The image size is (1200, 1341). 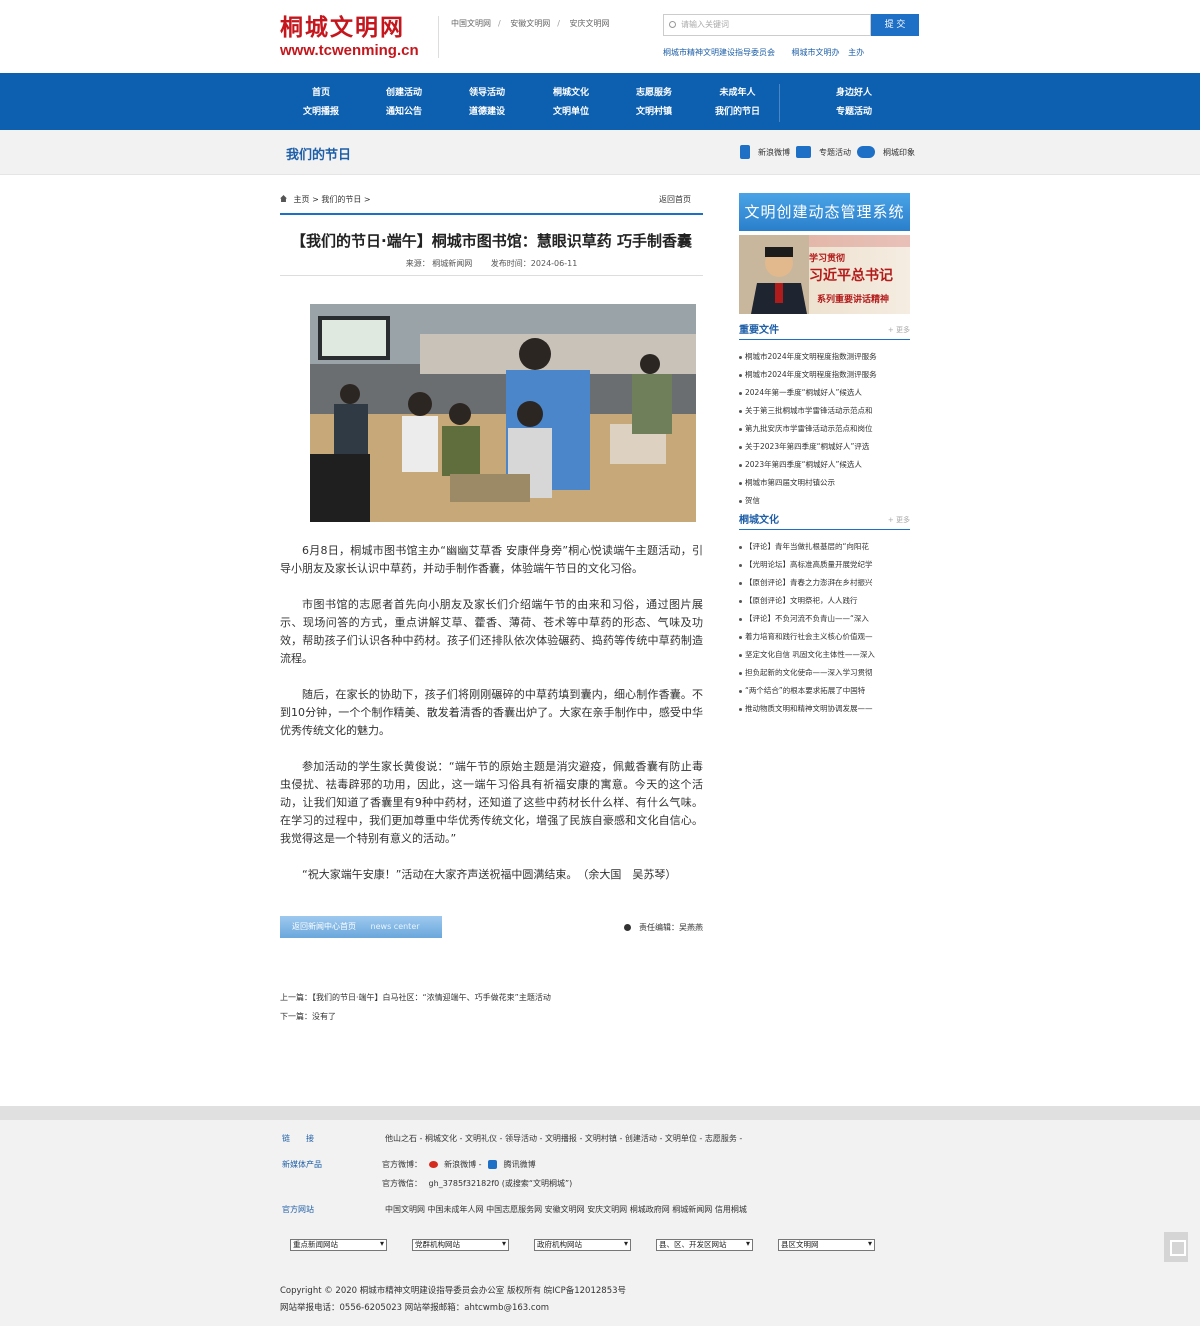 What do you see at coordinates (523, 1138) in the screenshot?
I see `footer-link: 领导活动 -` at bounding box center [523, 1138].